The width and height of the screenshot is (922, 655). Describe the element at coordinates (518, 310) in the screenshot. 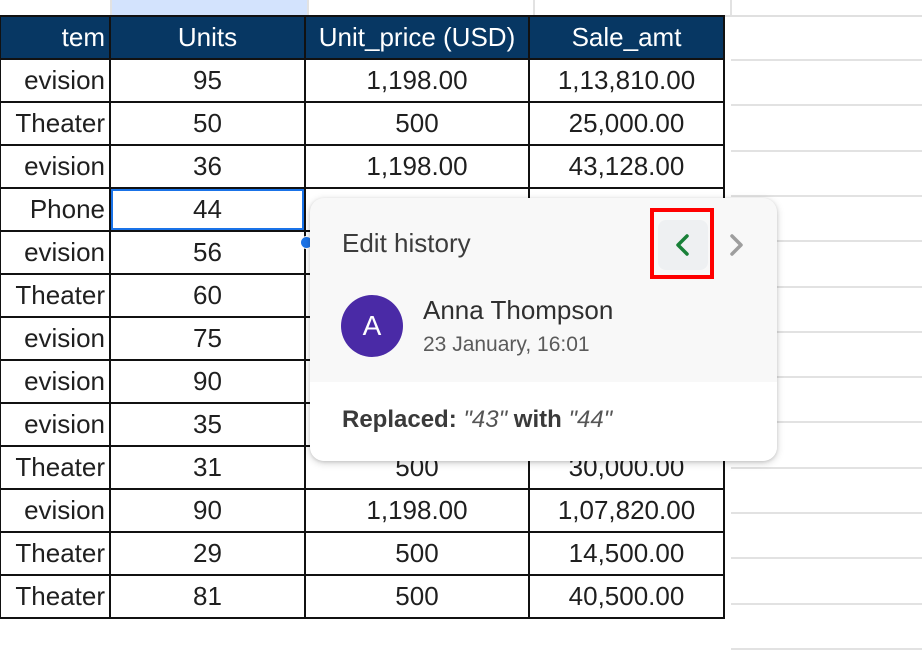

I see `editor-name: Anna Thompson` at that location.